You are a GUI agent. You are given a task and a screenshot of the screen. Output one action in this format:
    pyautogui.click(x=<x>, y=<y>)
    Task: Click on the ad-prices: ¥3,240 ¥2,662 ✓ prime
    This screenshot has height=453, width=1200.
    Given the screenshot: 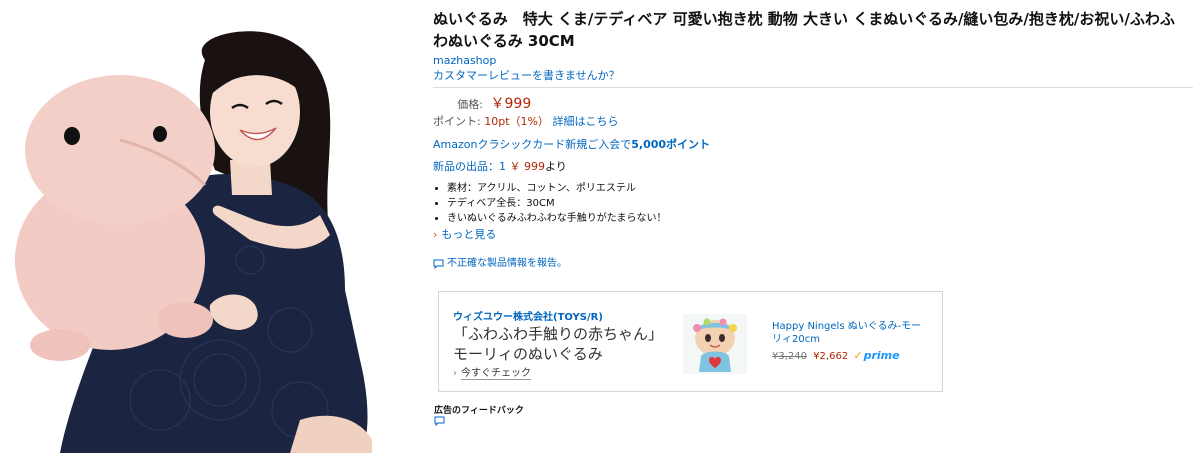 What is the action you would take?
    pyautogui.click(x=836, y=355)
    